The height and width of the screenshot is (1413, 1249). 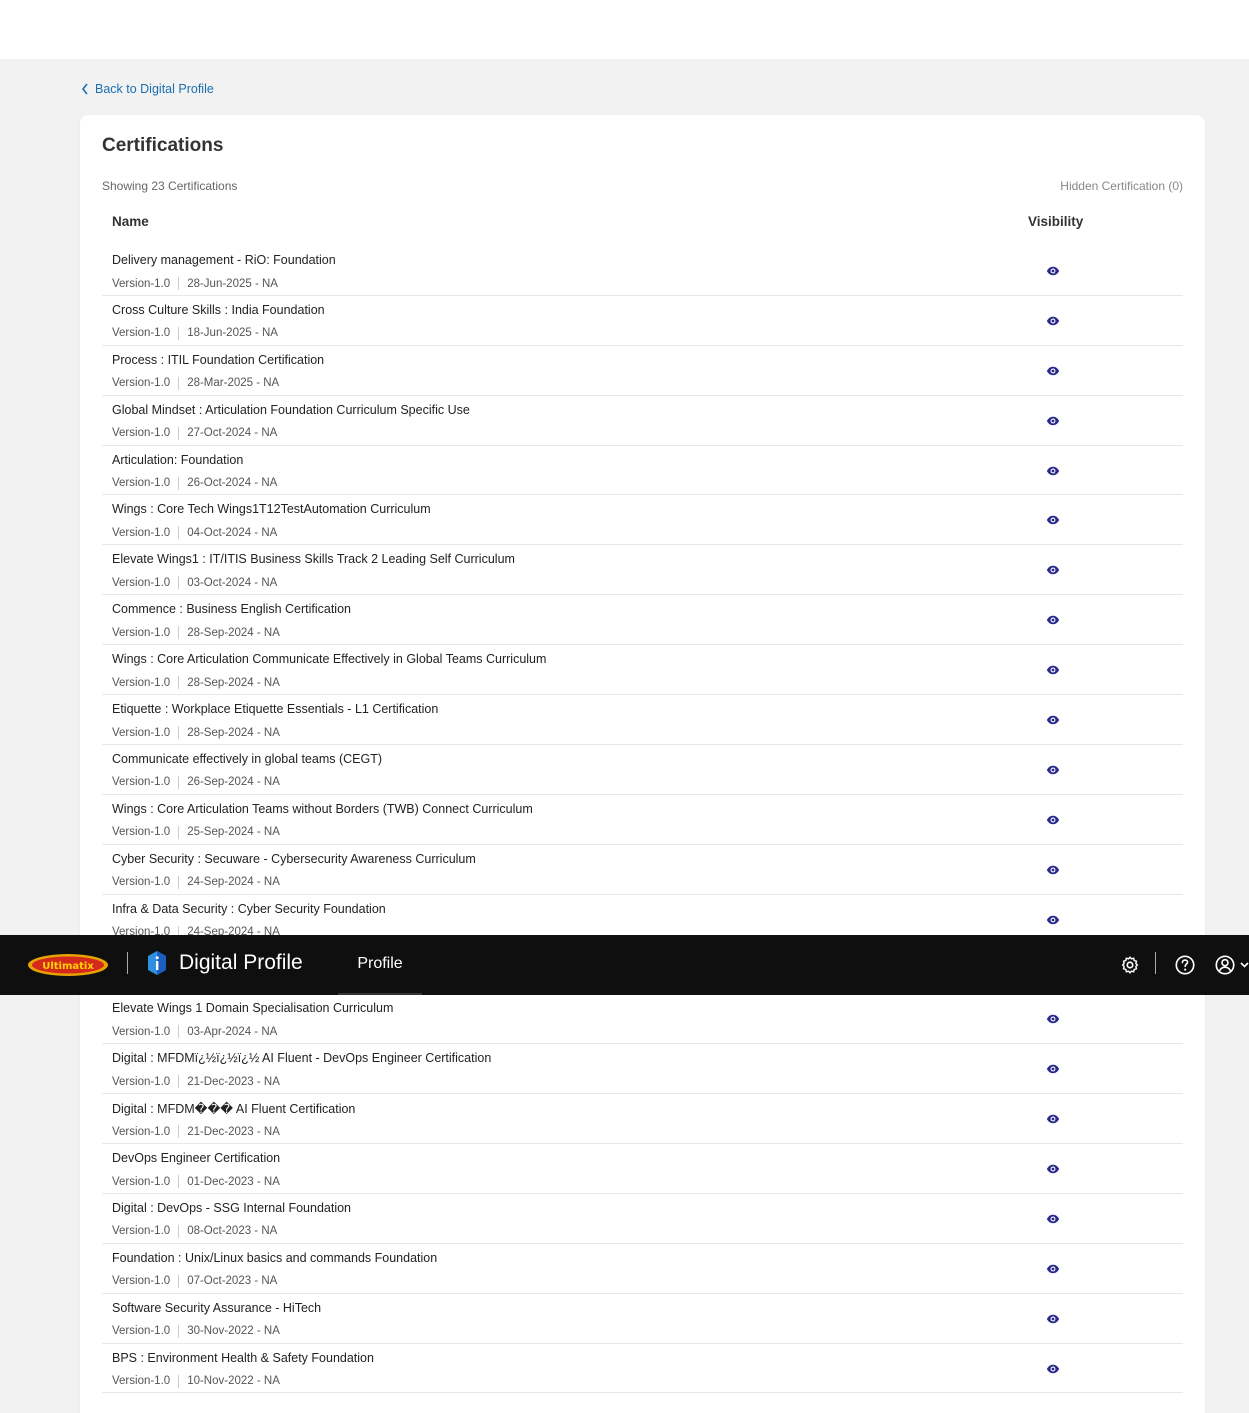 I want to click on back-link-label: Back to Digital Profile, so click(x=154, y=89).